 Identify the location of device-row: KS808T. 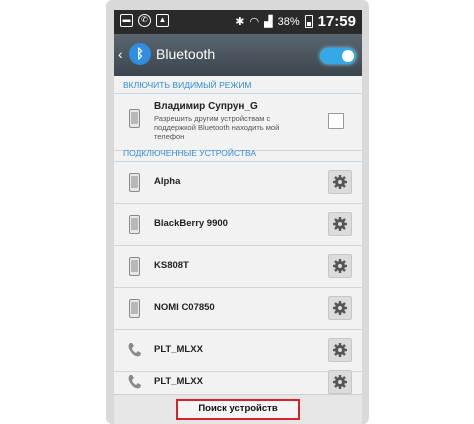
(238, 267).